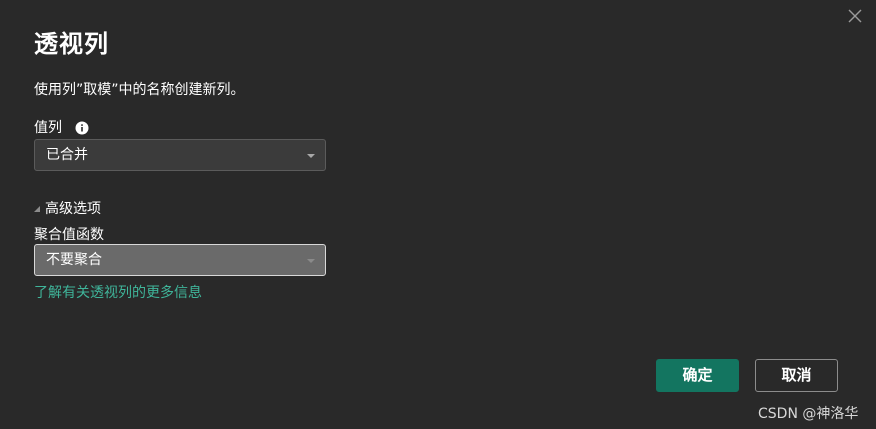 This screenshot has width=876, height=429. What do you see at coordinates (139, 90) in the screenshot?
I see `dialog-description: 使用列”取模”中的名称创建新列。` at bounding box center [139, 90].